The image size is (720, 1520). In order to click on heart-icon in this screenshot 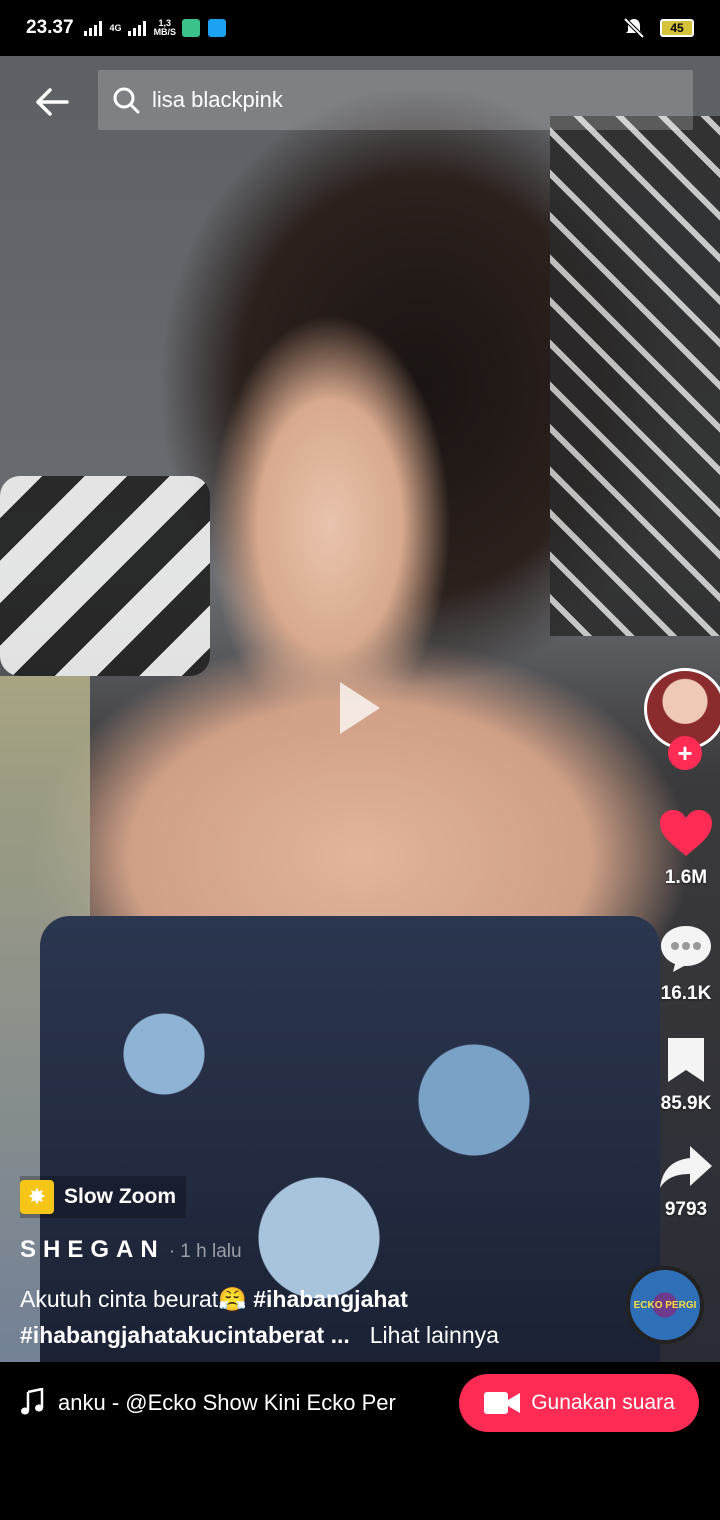, I will do `click(686, 833)`.